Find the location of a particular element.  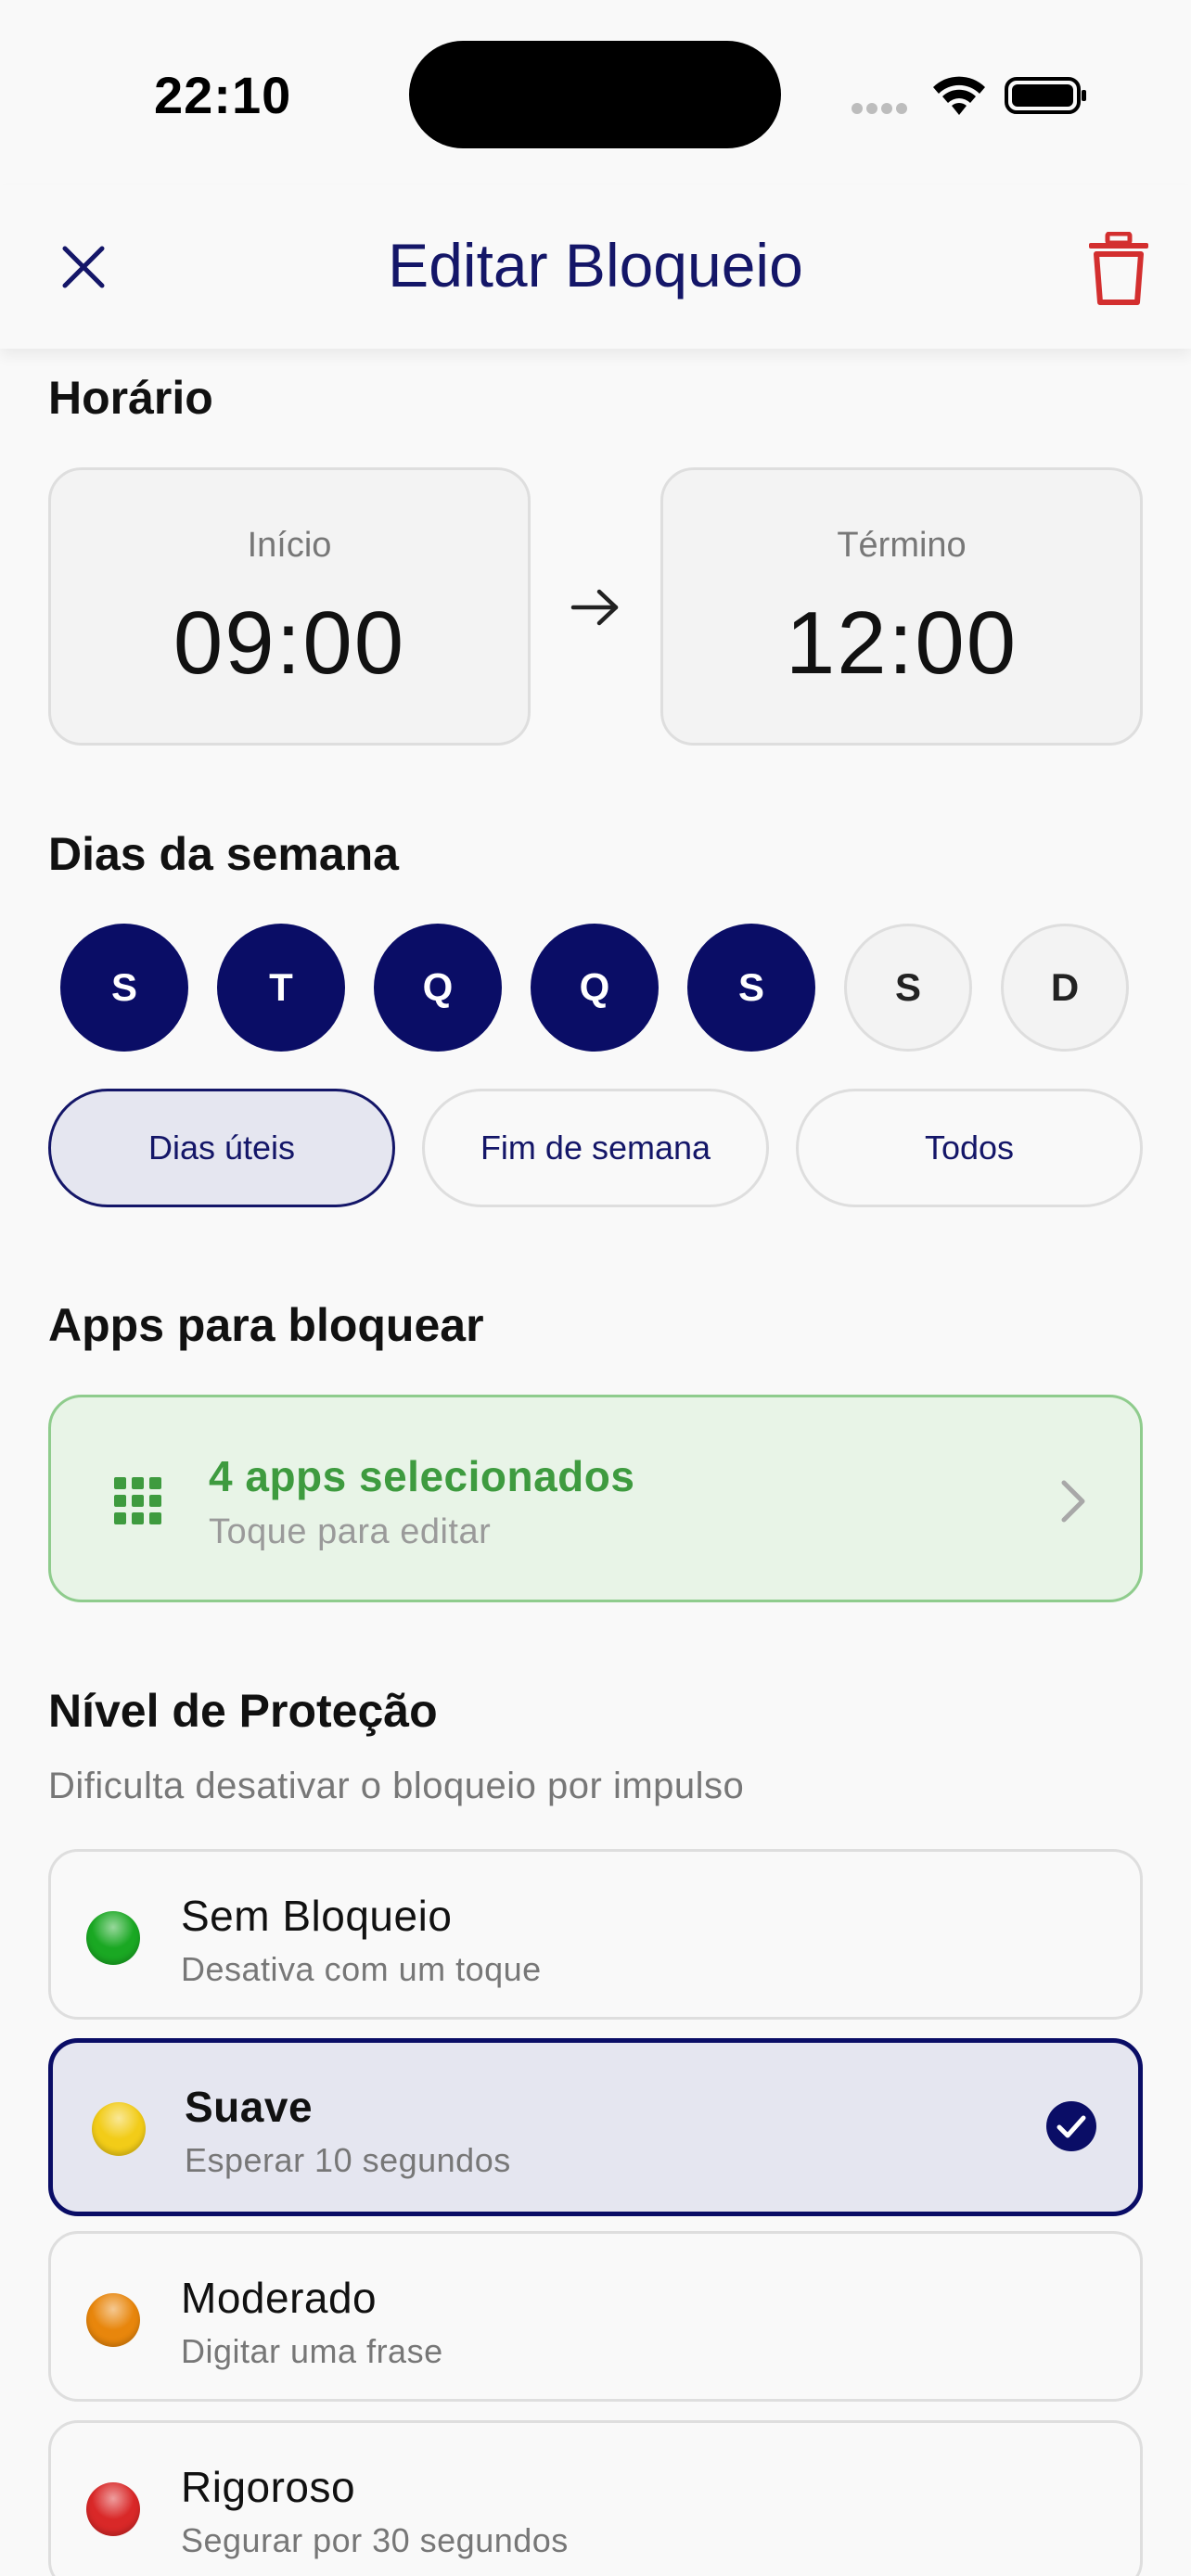

protection-title: Nível de Proteção is located at coordinates (243, 1711).